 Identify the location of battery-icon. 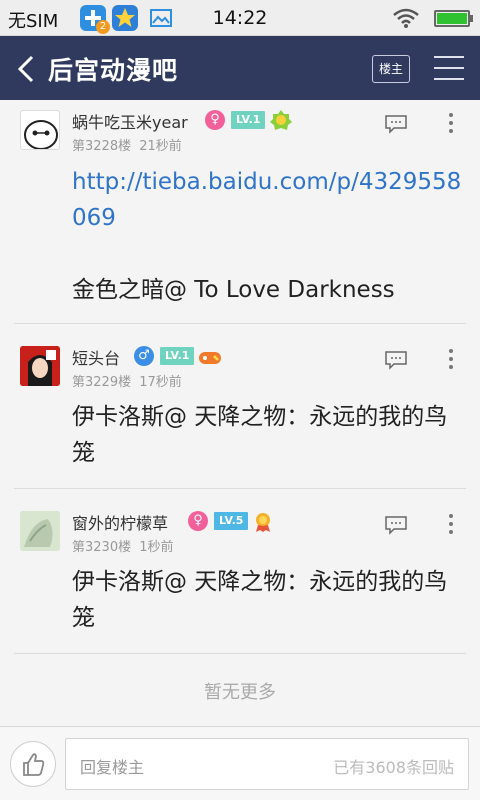
(453, 18).